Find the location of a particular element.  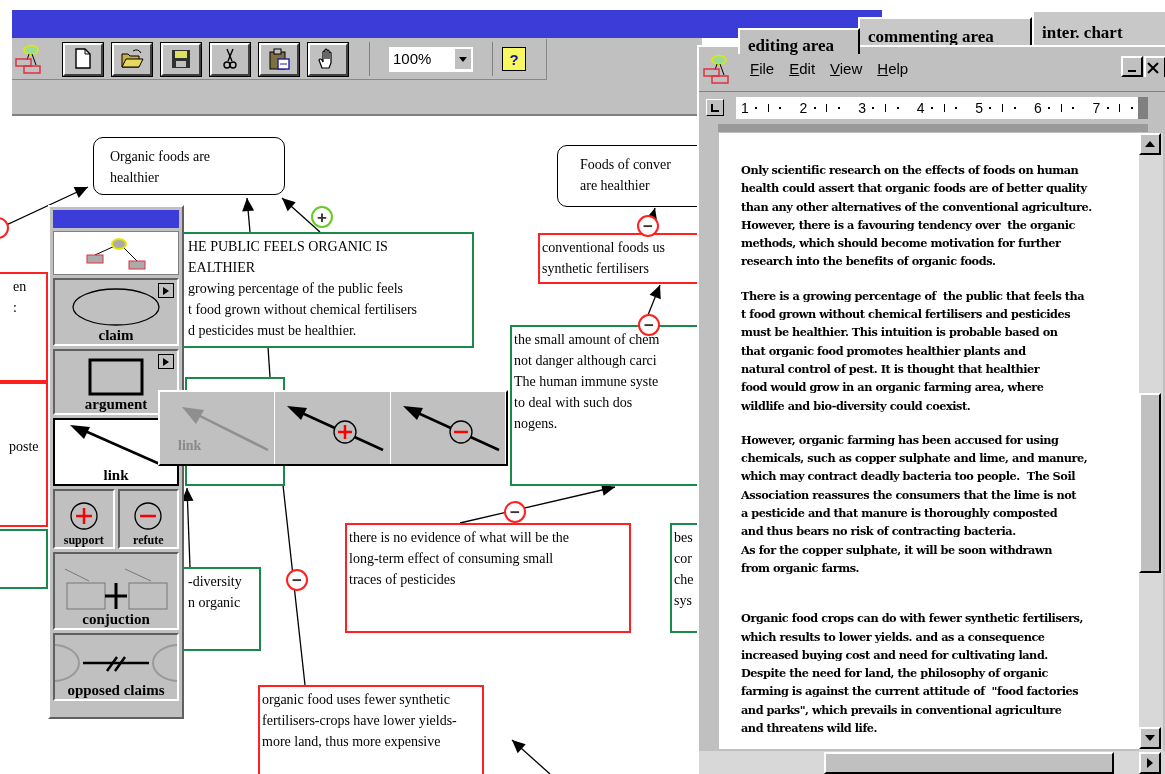

up-arrow-icon is located at coordinates (1150, 144).